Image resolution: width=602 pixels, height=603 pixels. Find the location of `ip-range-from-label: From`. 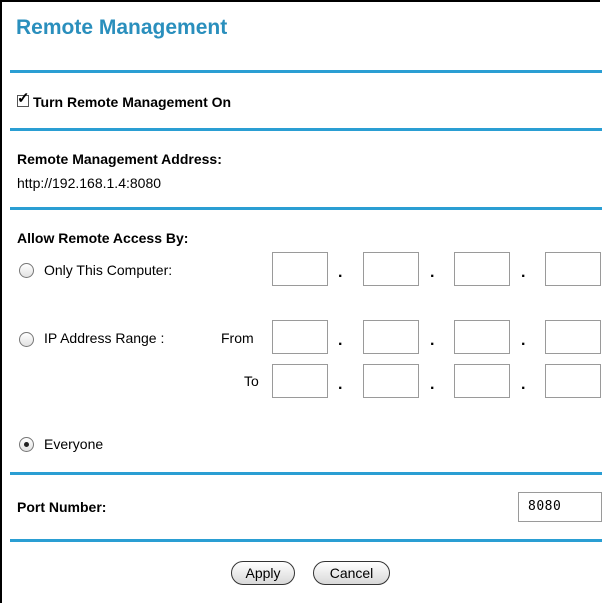

ip-range-from-label: From is located at coordinates (237, 338).